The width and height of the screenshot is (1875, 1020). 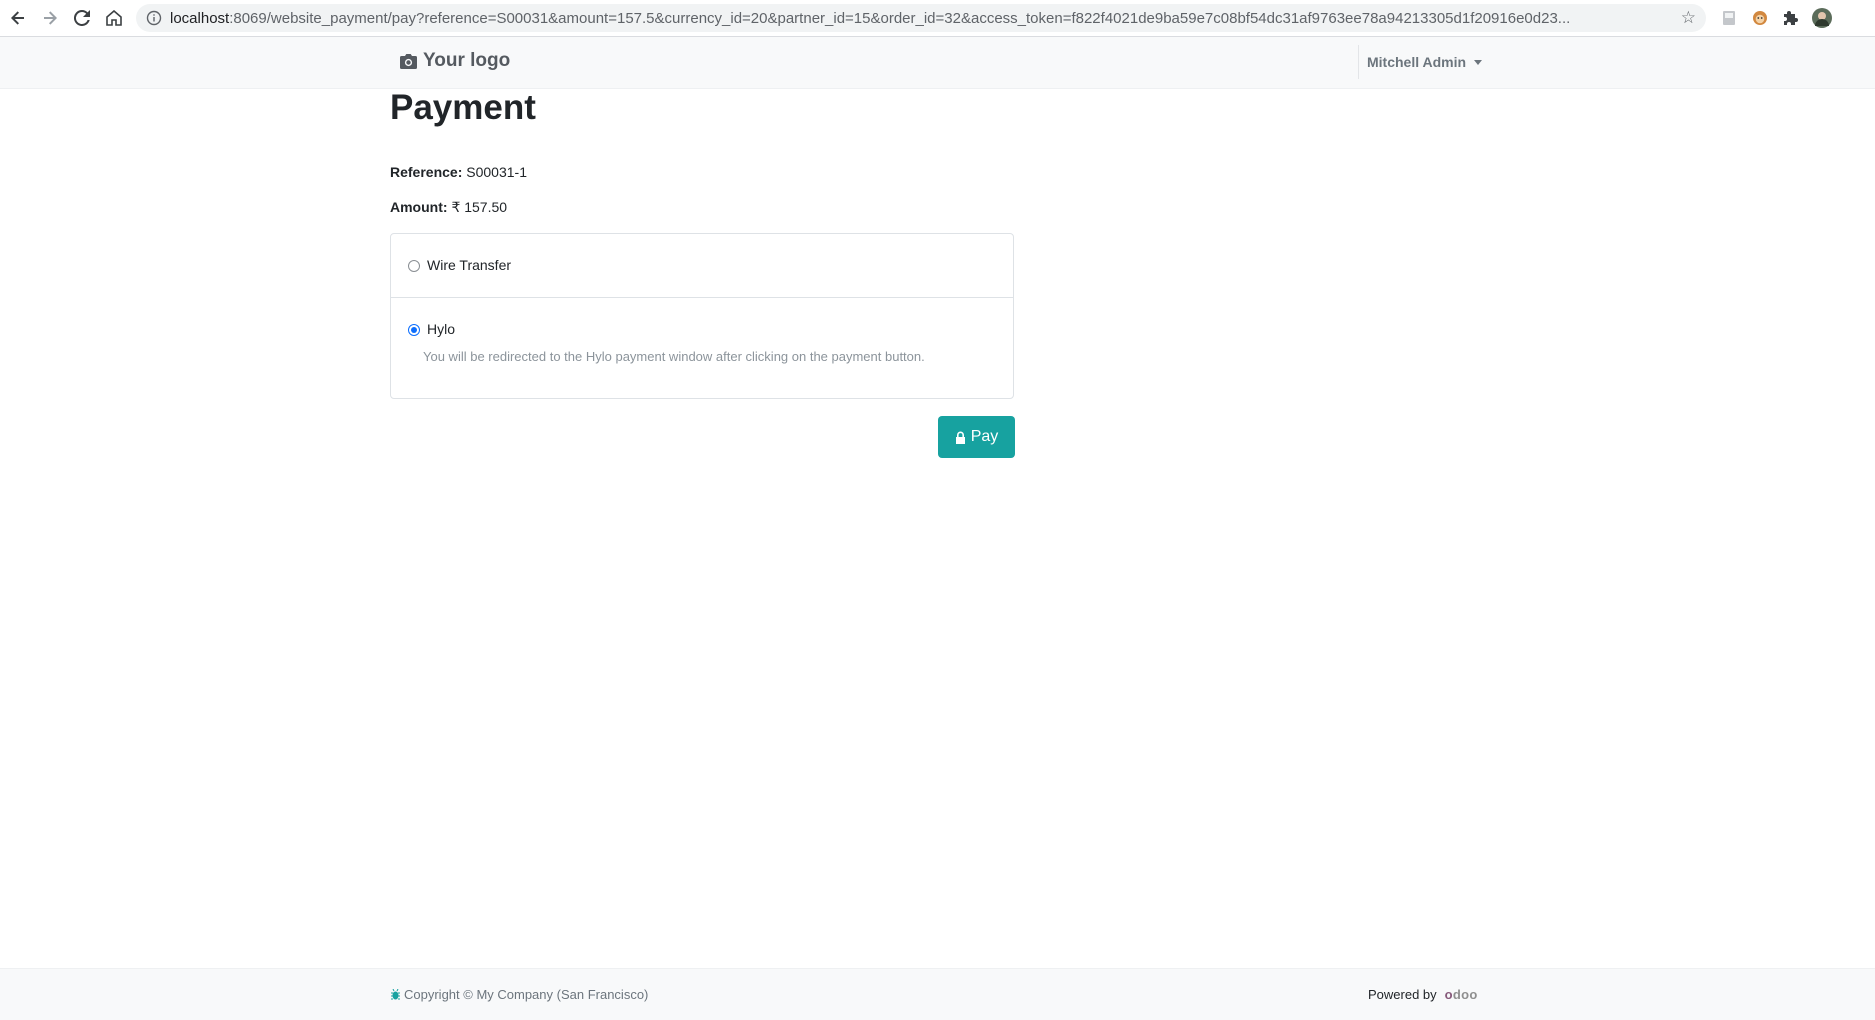 I want to click on monkey-icon, so click(x=1760, y=18).